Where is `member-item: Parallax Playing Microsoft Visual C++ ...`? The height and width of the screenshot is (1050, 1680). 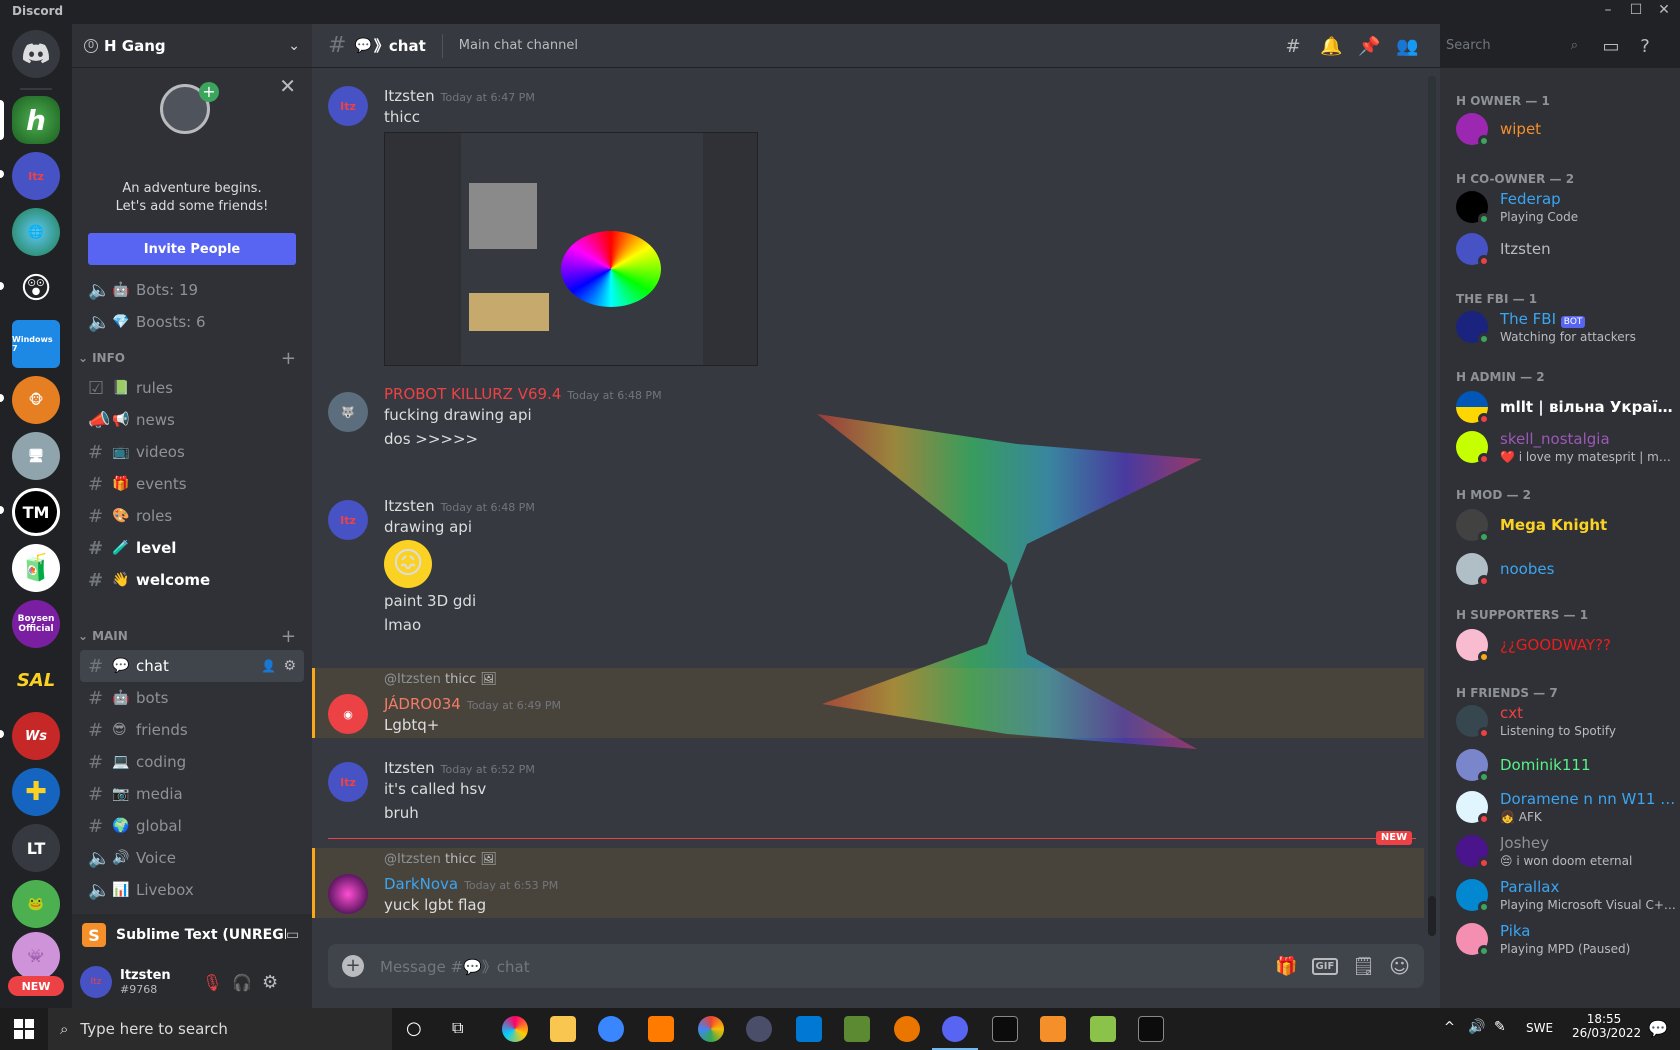
member-item: Parallax Playing Microsoft Visual C++ ... is located at coordinates (1566, 895).